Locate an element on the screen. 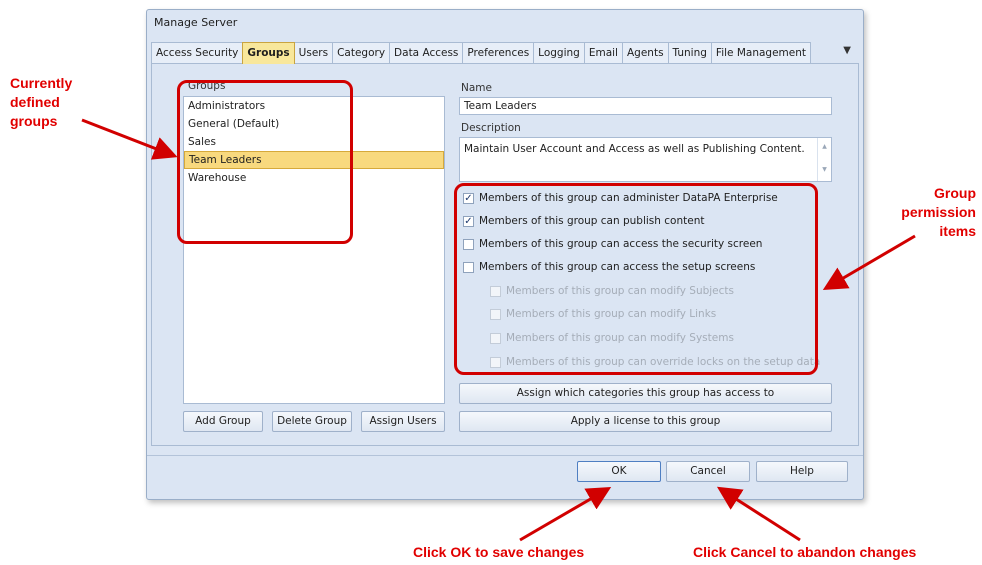 This screenshot has width=982, height=565. cancel-arrow is located at coordinates (758, 514).